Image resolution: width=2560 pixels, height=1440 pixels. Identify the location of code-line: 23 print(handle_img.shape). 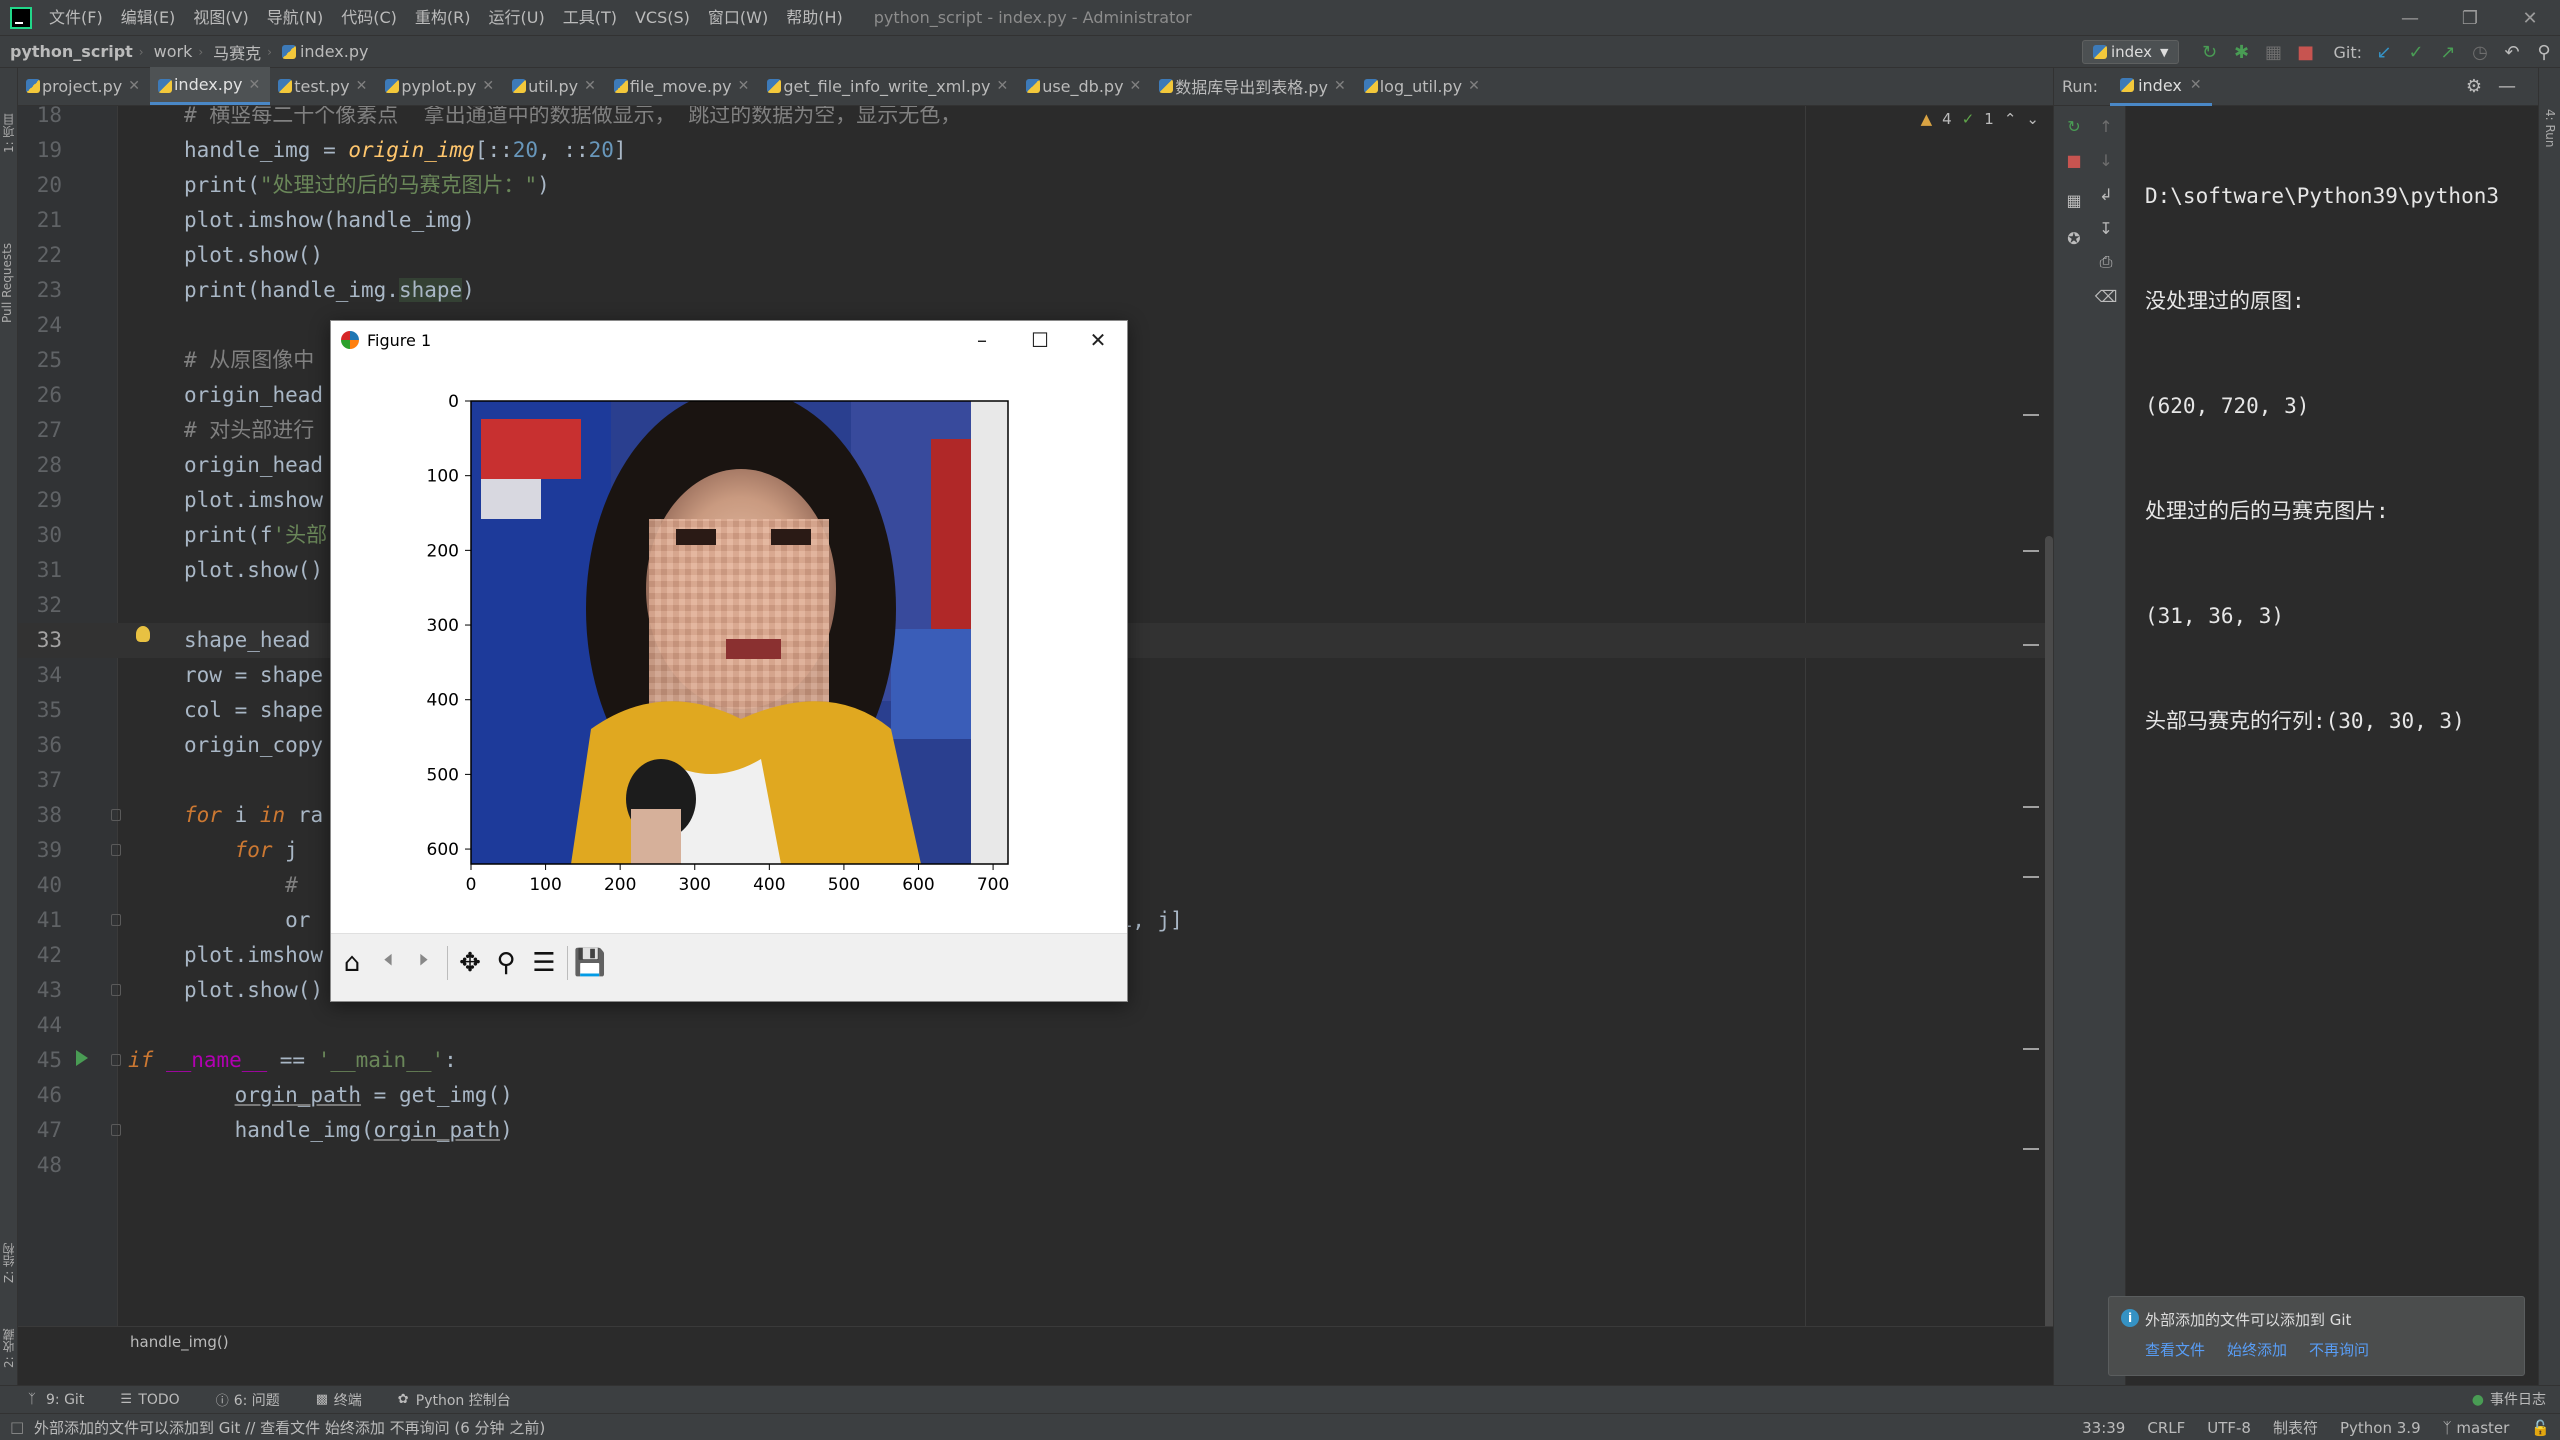
(1035, 290).